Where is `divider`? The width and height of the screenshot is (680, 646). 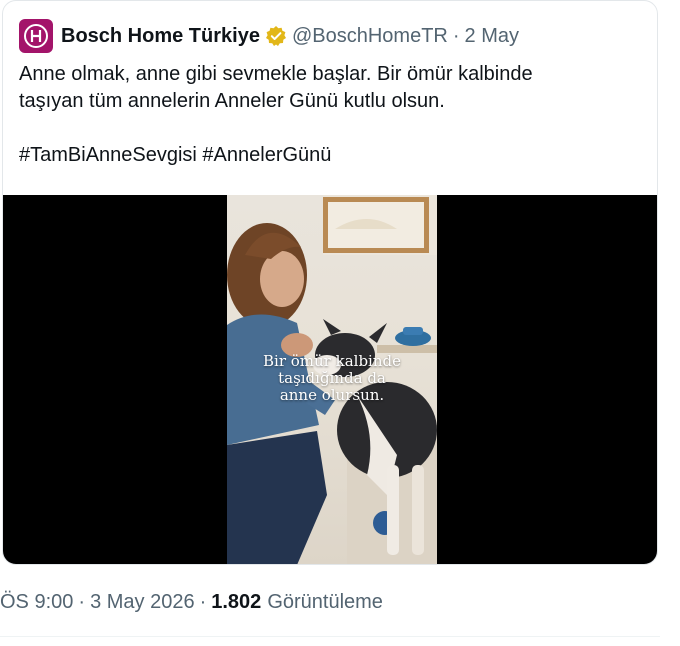
divider is located at coordinates (330, 636).